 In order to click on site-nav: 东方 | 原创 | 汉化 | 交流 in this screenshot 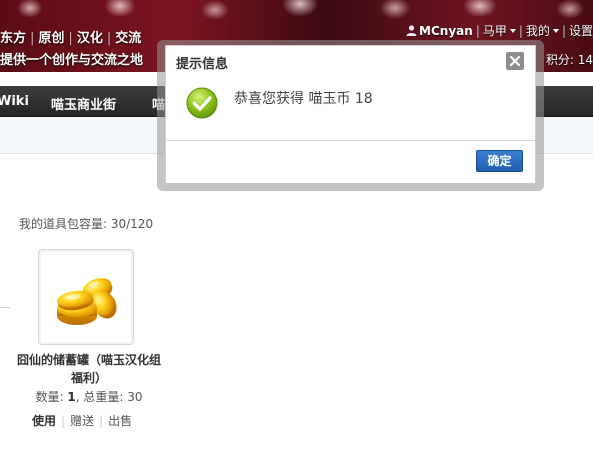, I will do `click(70, 36)`.